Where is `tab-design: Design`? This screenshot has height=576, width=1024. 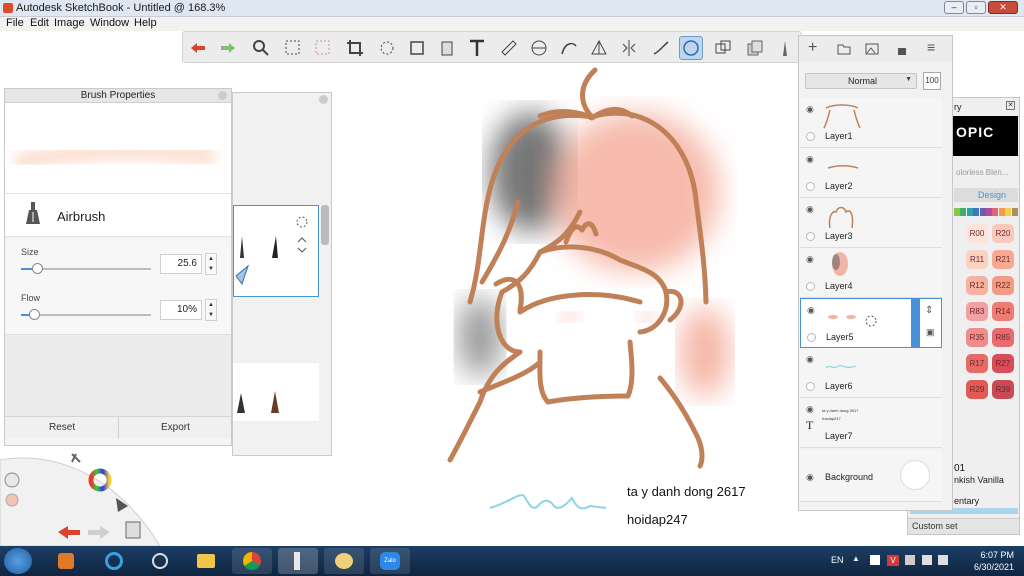 tab-design: Design is located at coordinates (992, 195).